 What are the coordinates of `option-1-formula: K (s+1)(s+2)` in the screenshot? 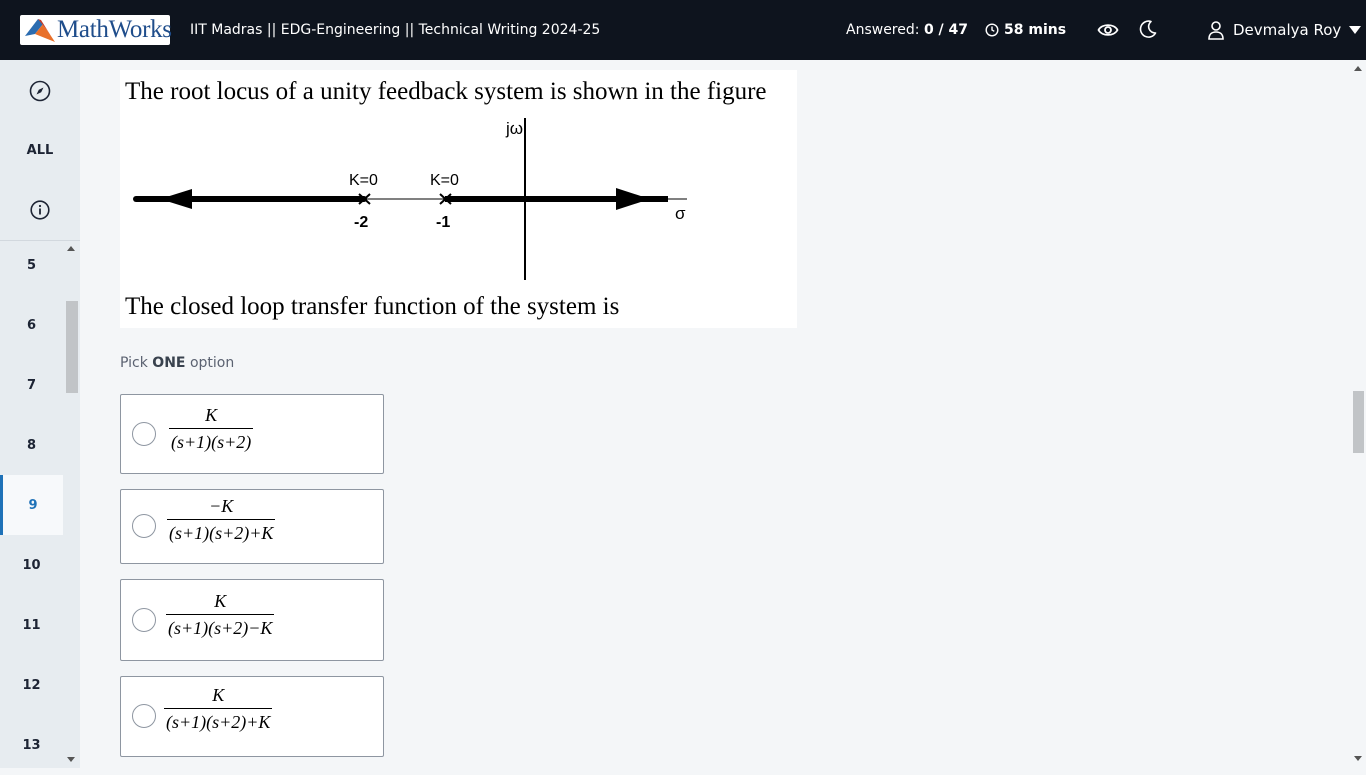 It's located at (211, 428).